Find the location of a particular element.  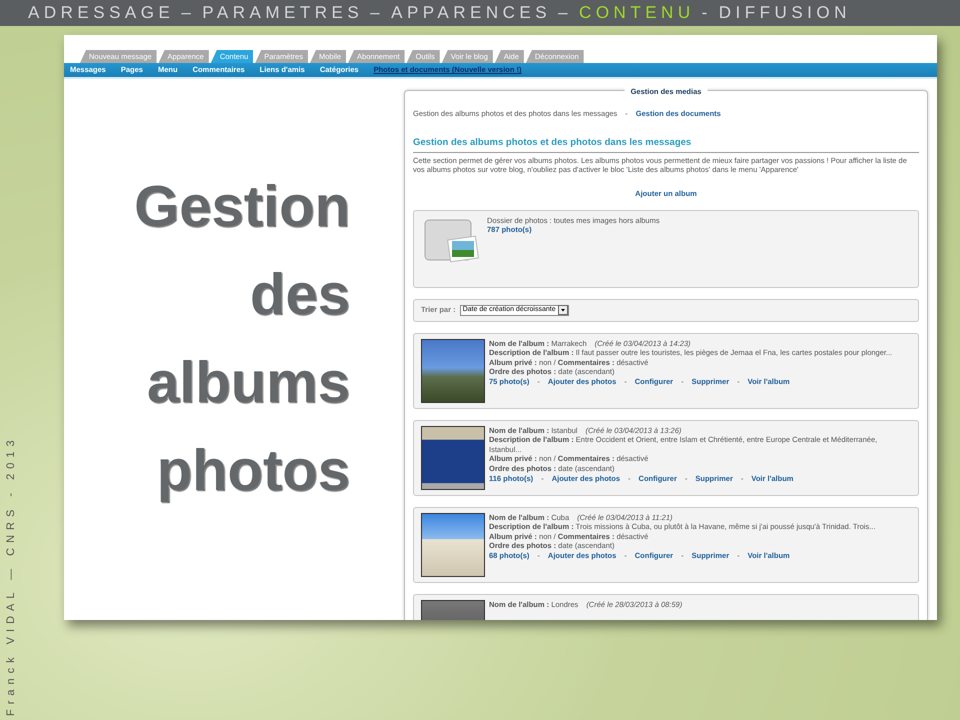

step-label: CONTENU is located at coordinates (637, 12).